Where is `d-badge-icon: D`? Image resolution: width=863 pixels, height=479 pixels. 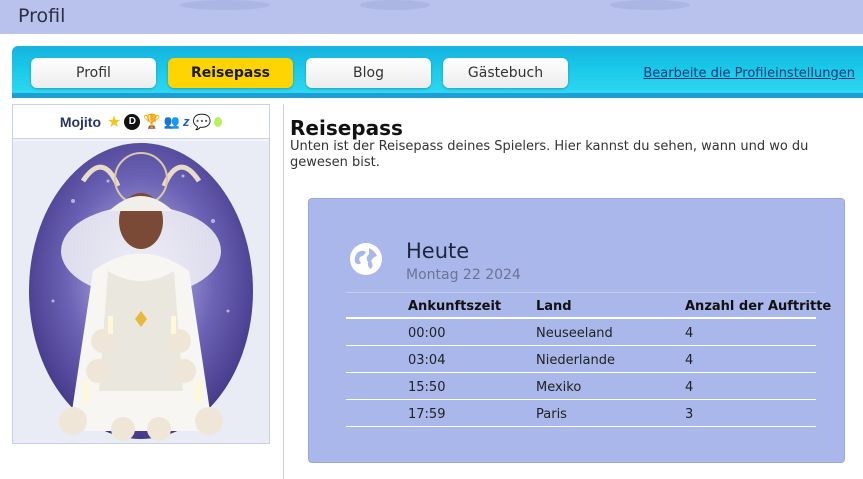
d-badge-icon: D is located at coordinates (132, 121).